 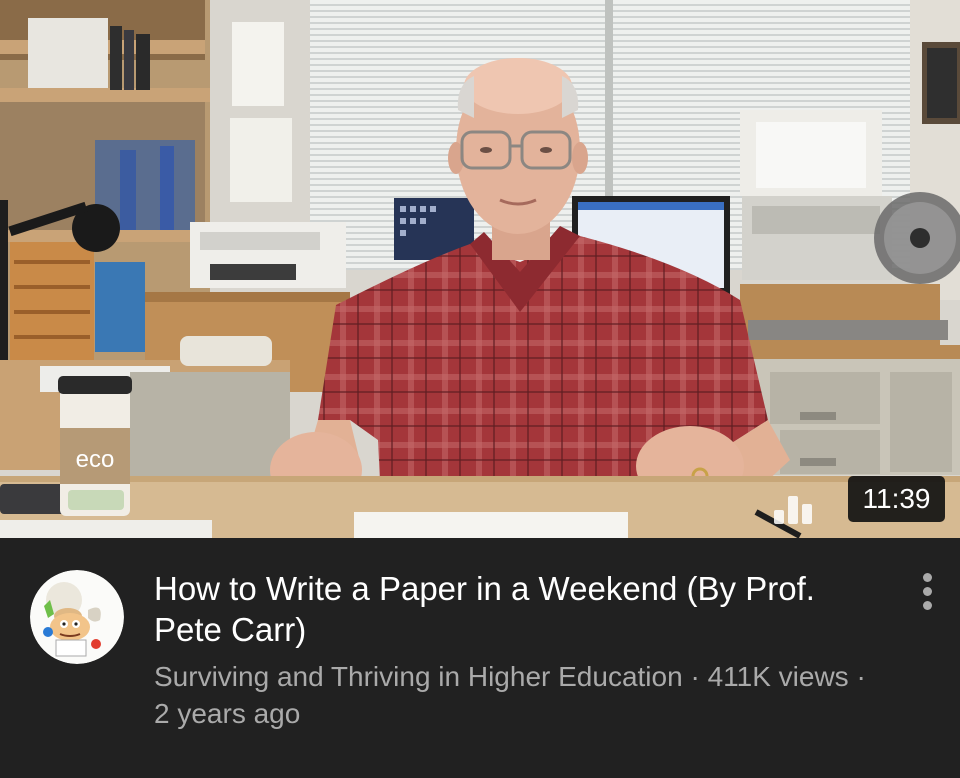 I want to click on channel-avatar-icon, so click(x=77, y=617).